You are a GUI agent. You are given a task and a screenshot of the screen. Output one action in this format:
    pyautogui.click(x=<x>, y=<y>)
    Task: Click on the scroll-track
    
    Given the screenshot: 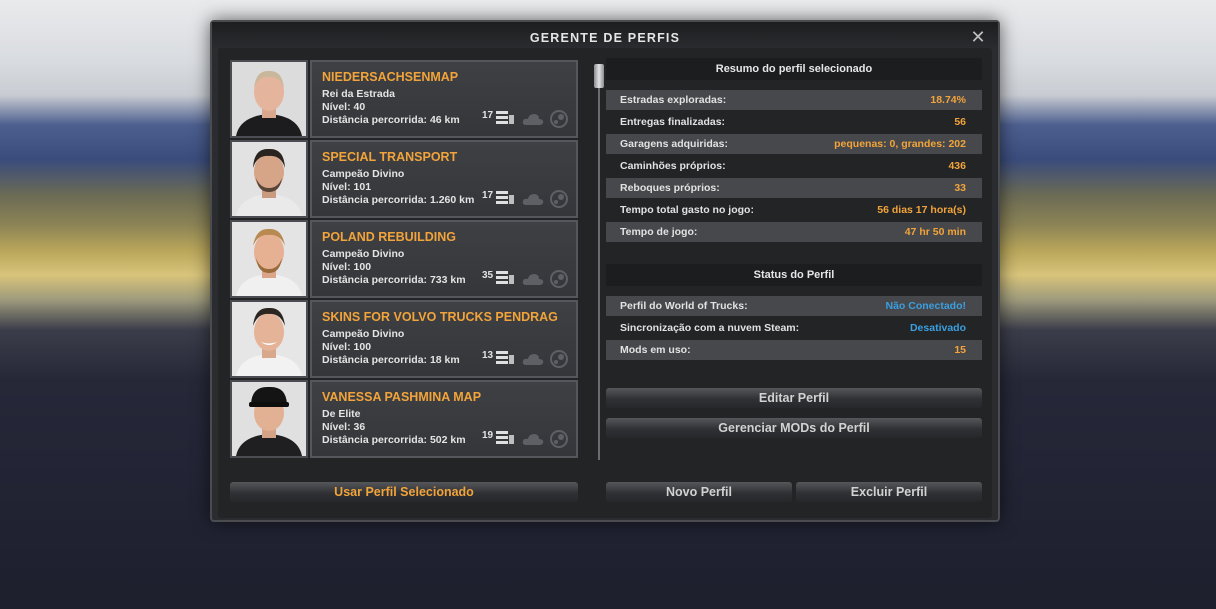 What is the action you would take?
    pyautogui.click(x=599, y=272)
    